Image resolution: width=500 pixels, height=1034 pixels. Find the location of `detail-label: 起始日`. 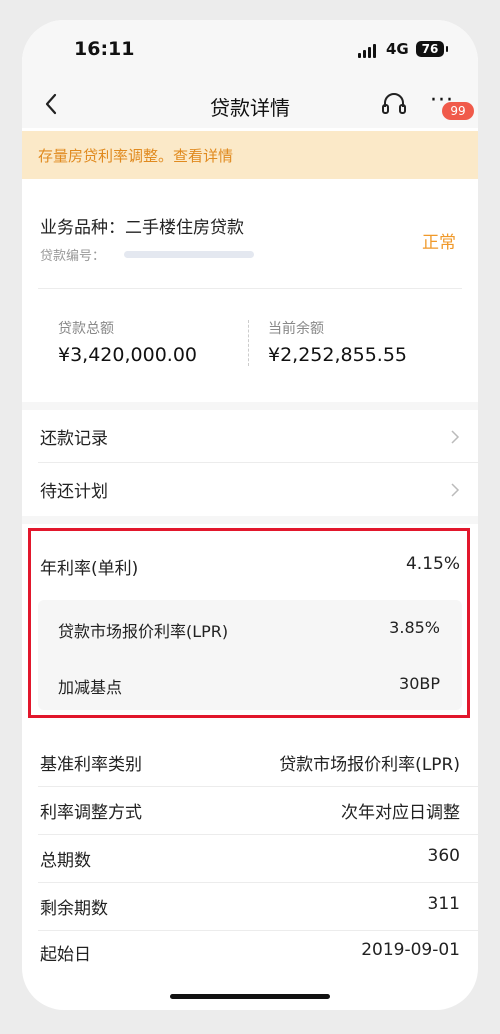

detail-label: 起始日 is located at coordinates (65, 955).